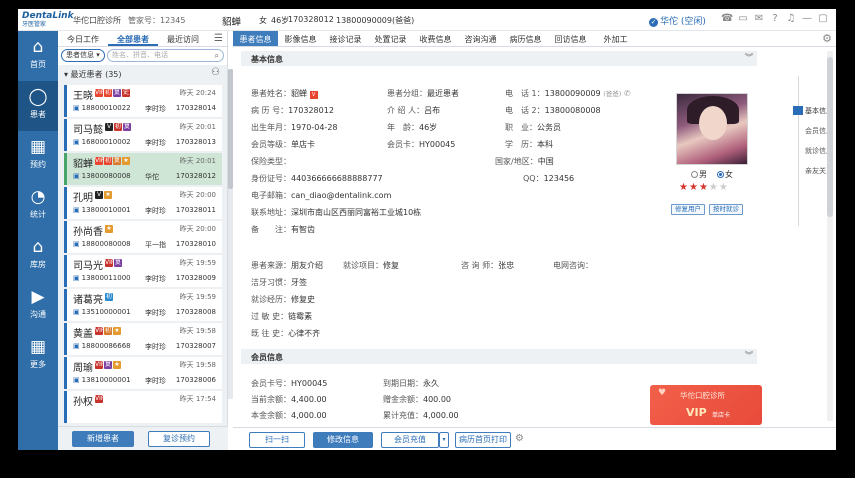 The width and height of the screenshot is (855, 478). What do you see at coordinates (627, 93) in the screenshot?
I see `phone-icon: ✆` at bounding box center [627, 93].